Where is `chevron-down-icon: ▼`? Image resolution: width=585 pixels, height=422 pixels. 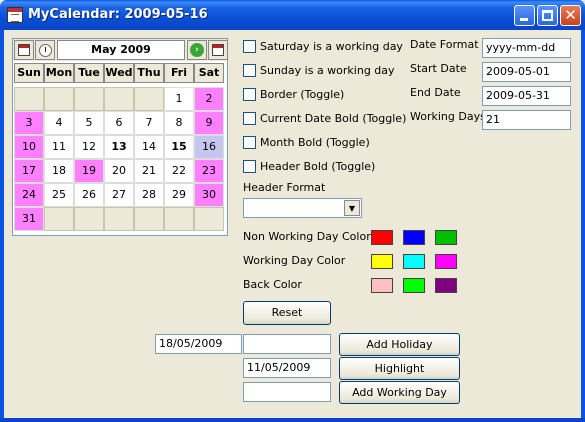
chevron-down-icon: ▼ is located at coordinates (352, 208).